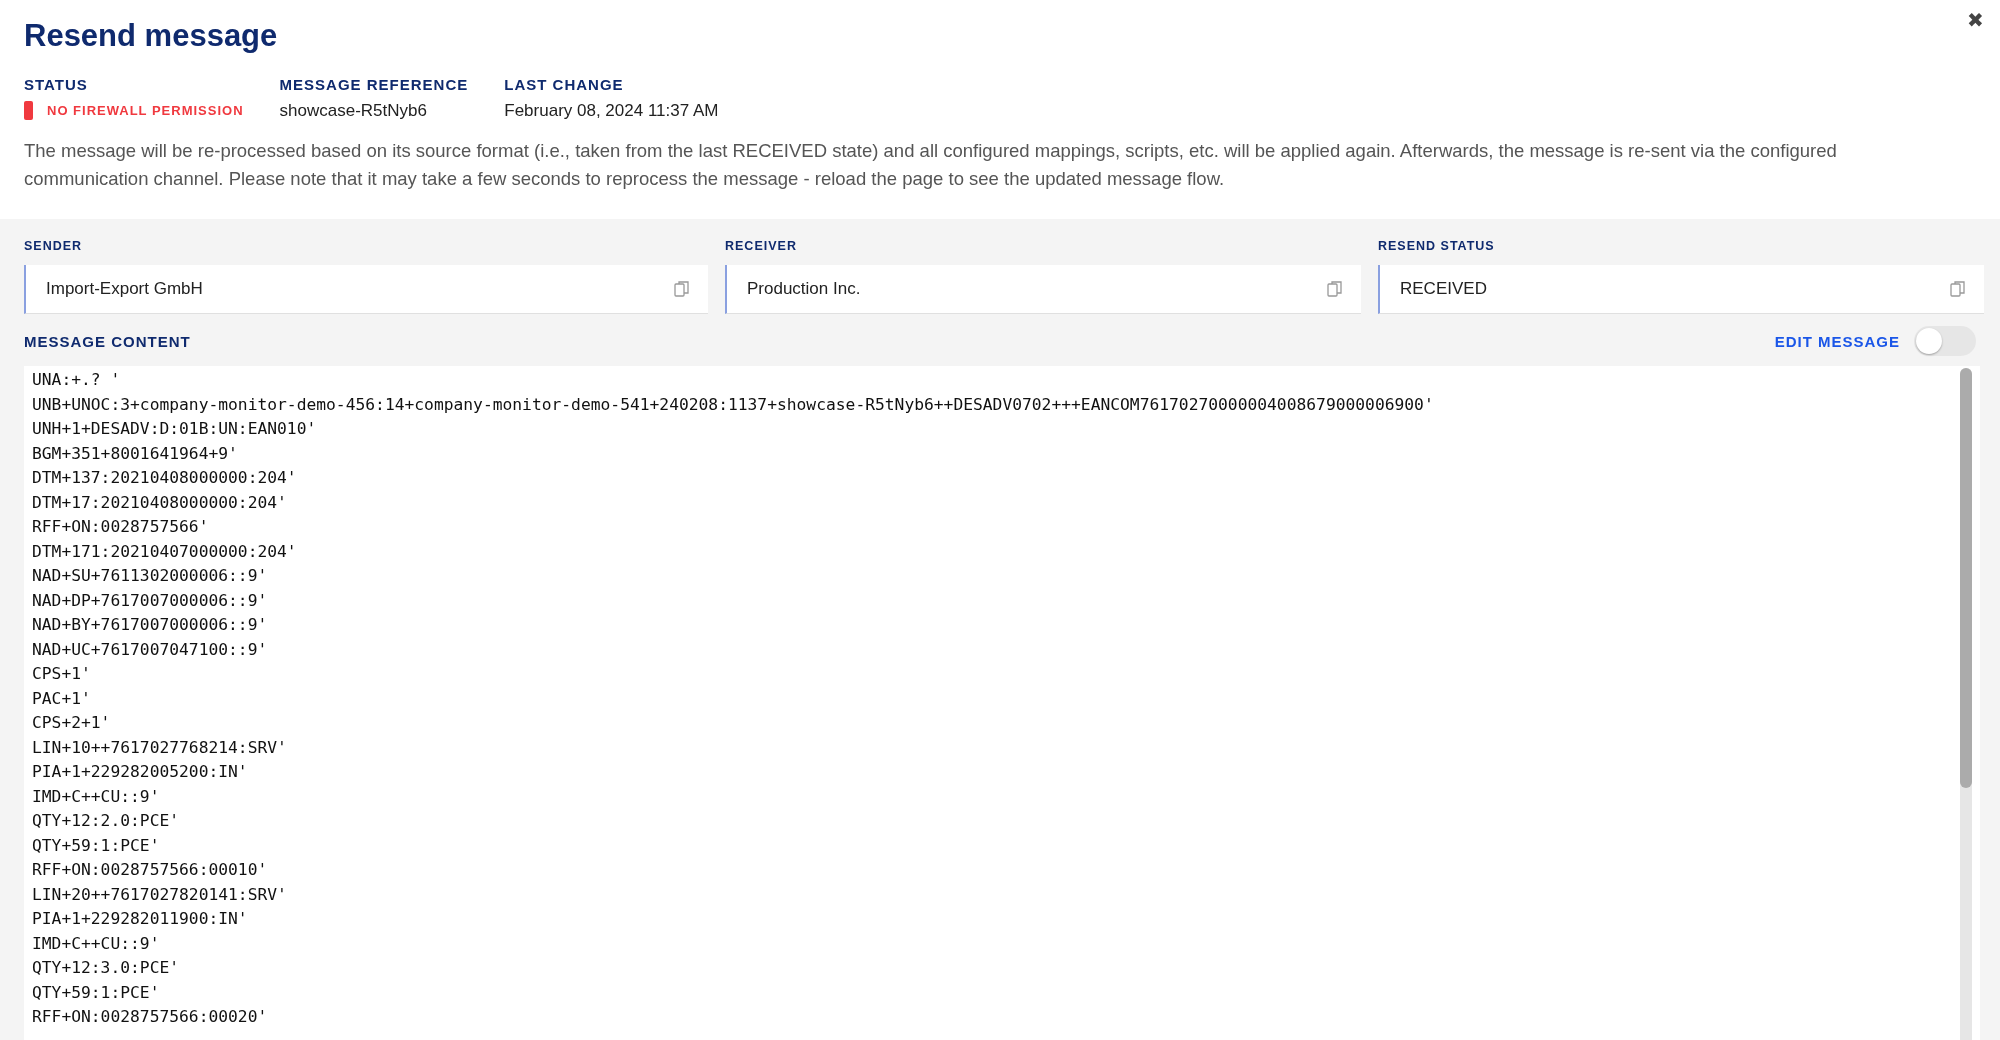 This screenshot has width=2000, height=1040. I want to click on field-label: SENDER, so click(54, 246).